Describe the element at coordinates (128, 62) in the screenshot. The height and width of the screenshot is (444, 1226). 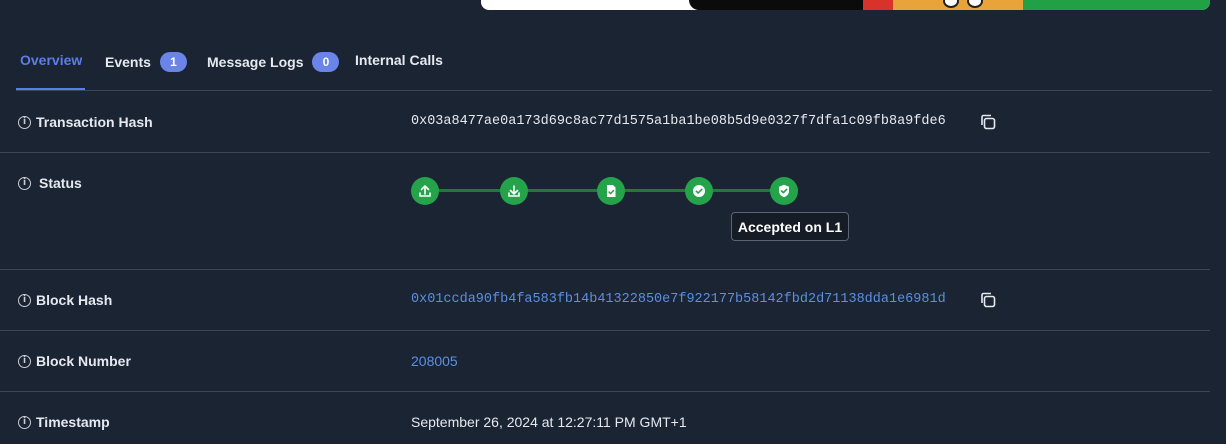
I see `tab-label: Events` at that location.